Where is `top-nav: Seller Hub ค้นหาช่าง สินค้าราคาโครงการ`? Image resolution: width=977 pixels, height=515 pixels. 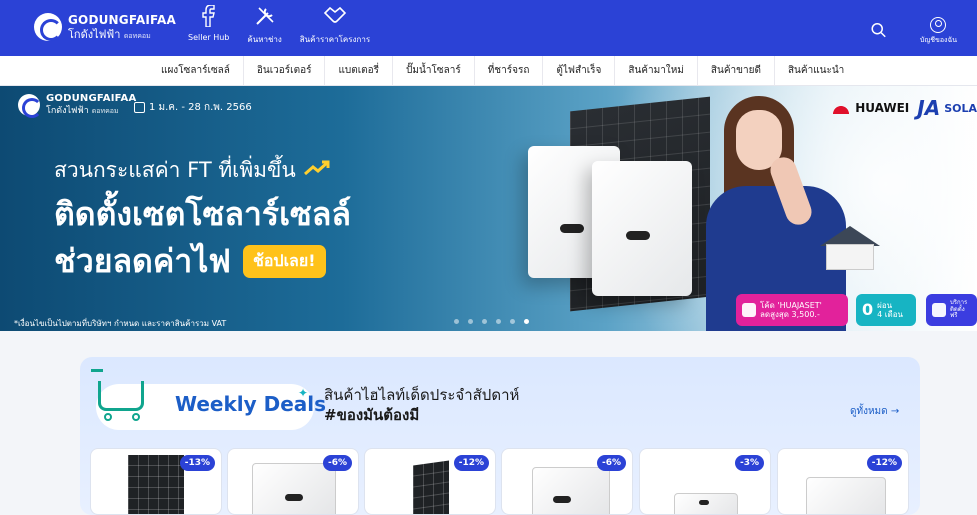 top-nav: Seller Hub ค้นหาช่าง สินค้าราคาโครงการ is located at coordinates (279, 24).